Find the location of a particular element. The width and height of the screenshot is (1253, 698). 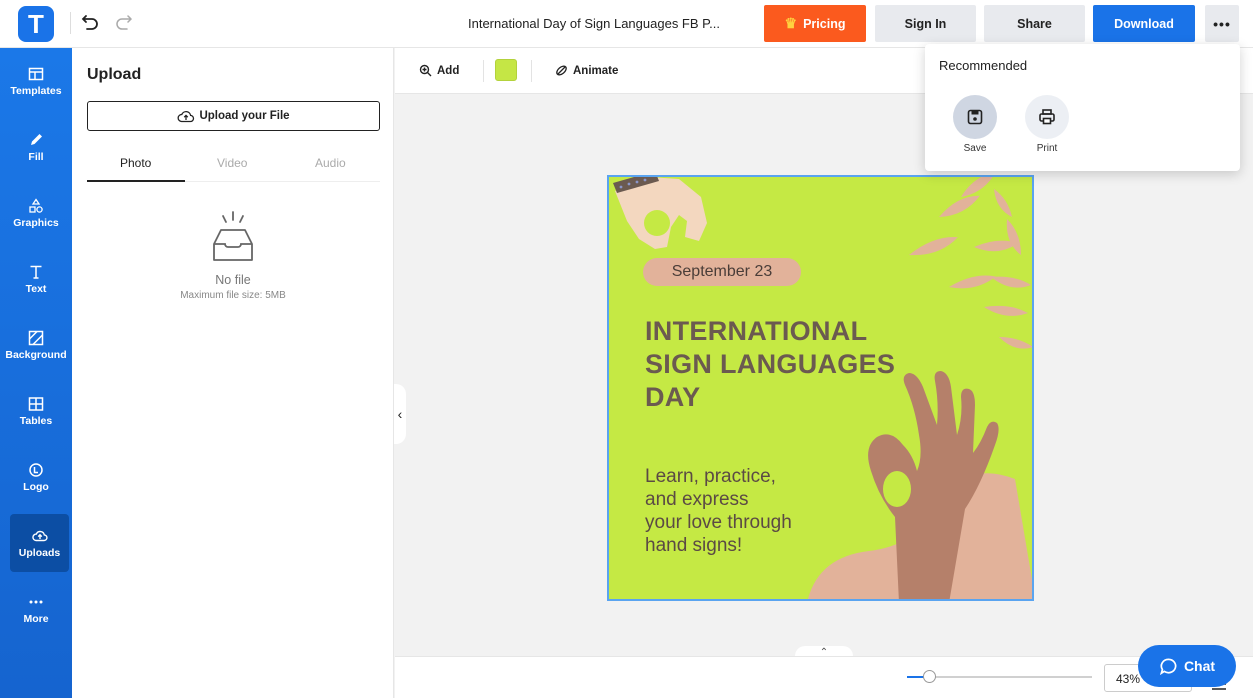

body-line: your love through is located at coordinates (718, 522).